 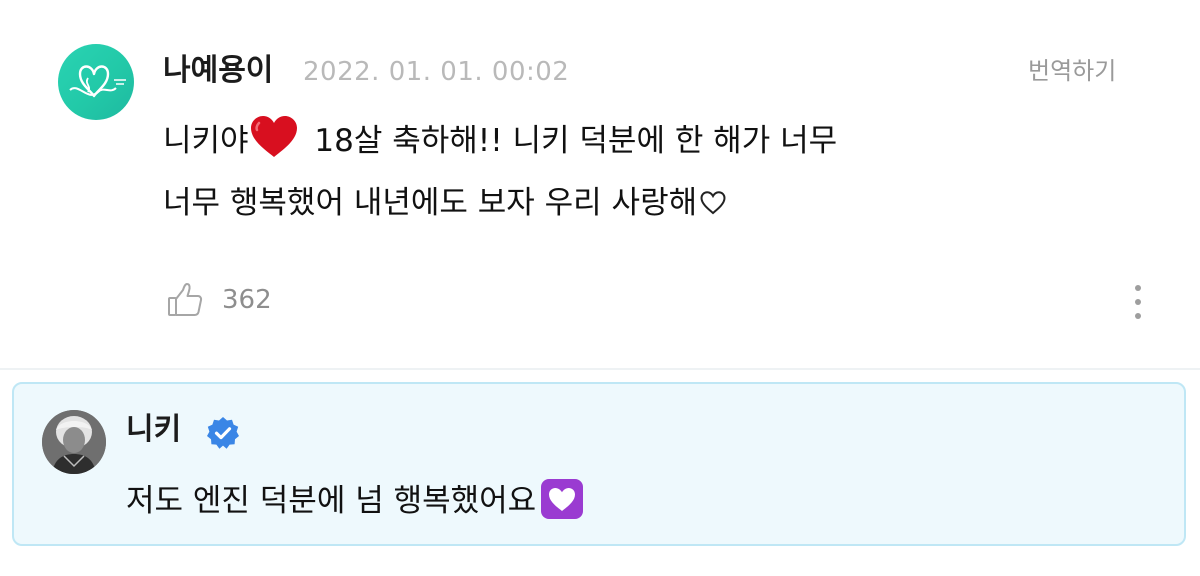 What do you see at coordinates (273, 136) in the screenshot?
I see `red-heart-icon` at bounding box center [273, 136].